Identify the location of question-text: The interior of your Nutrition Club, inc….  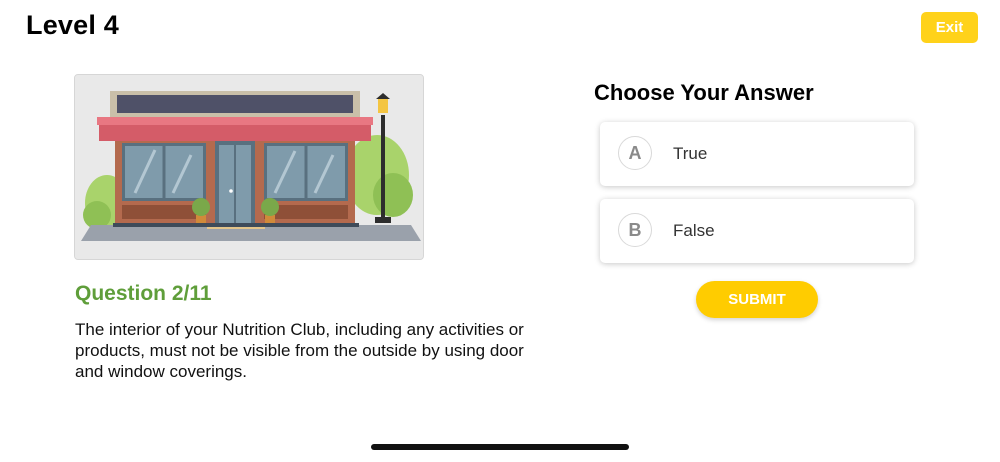
(299, 350).